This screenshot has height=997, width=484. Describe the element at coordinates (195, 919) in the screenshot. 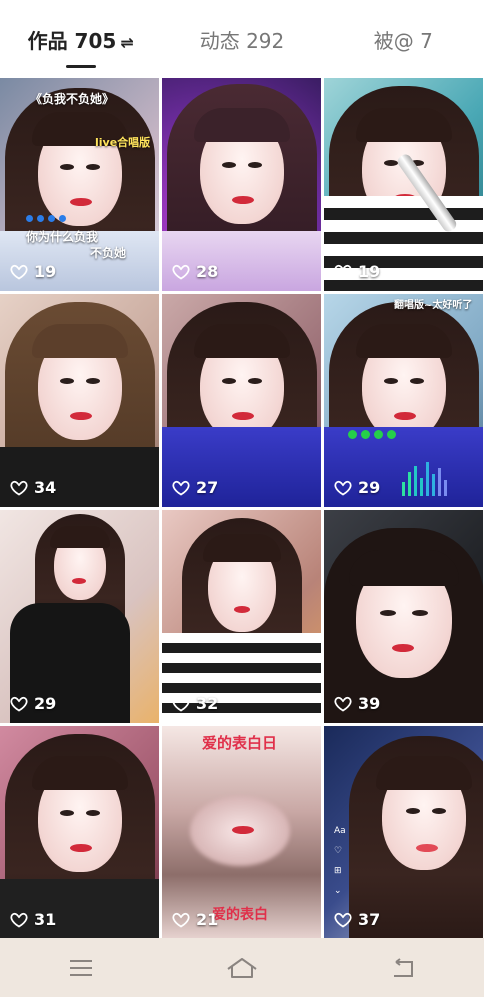

I see `like-count: 21` at that location.